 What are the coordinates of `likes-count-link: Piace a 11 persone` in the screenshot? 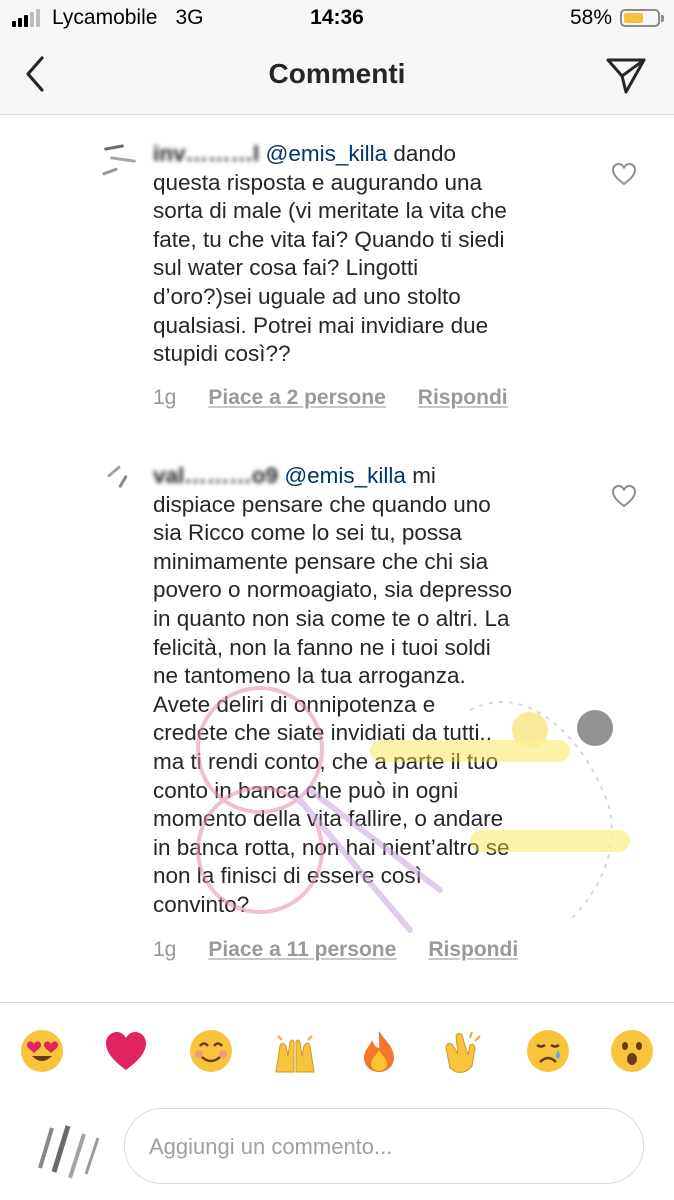 It's located at (302, 950).